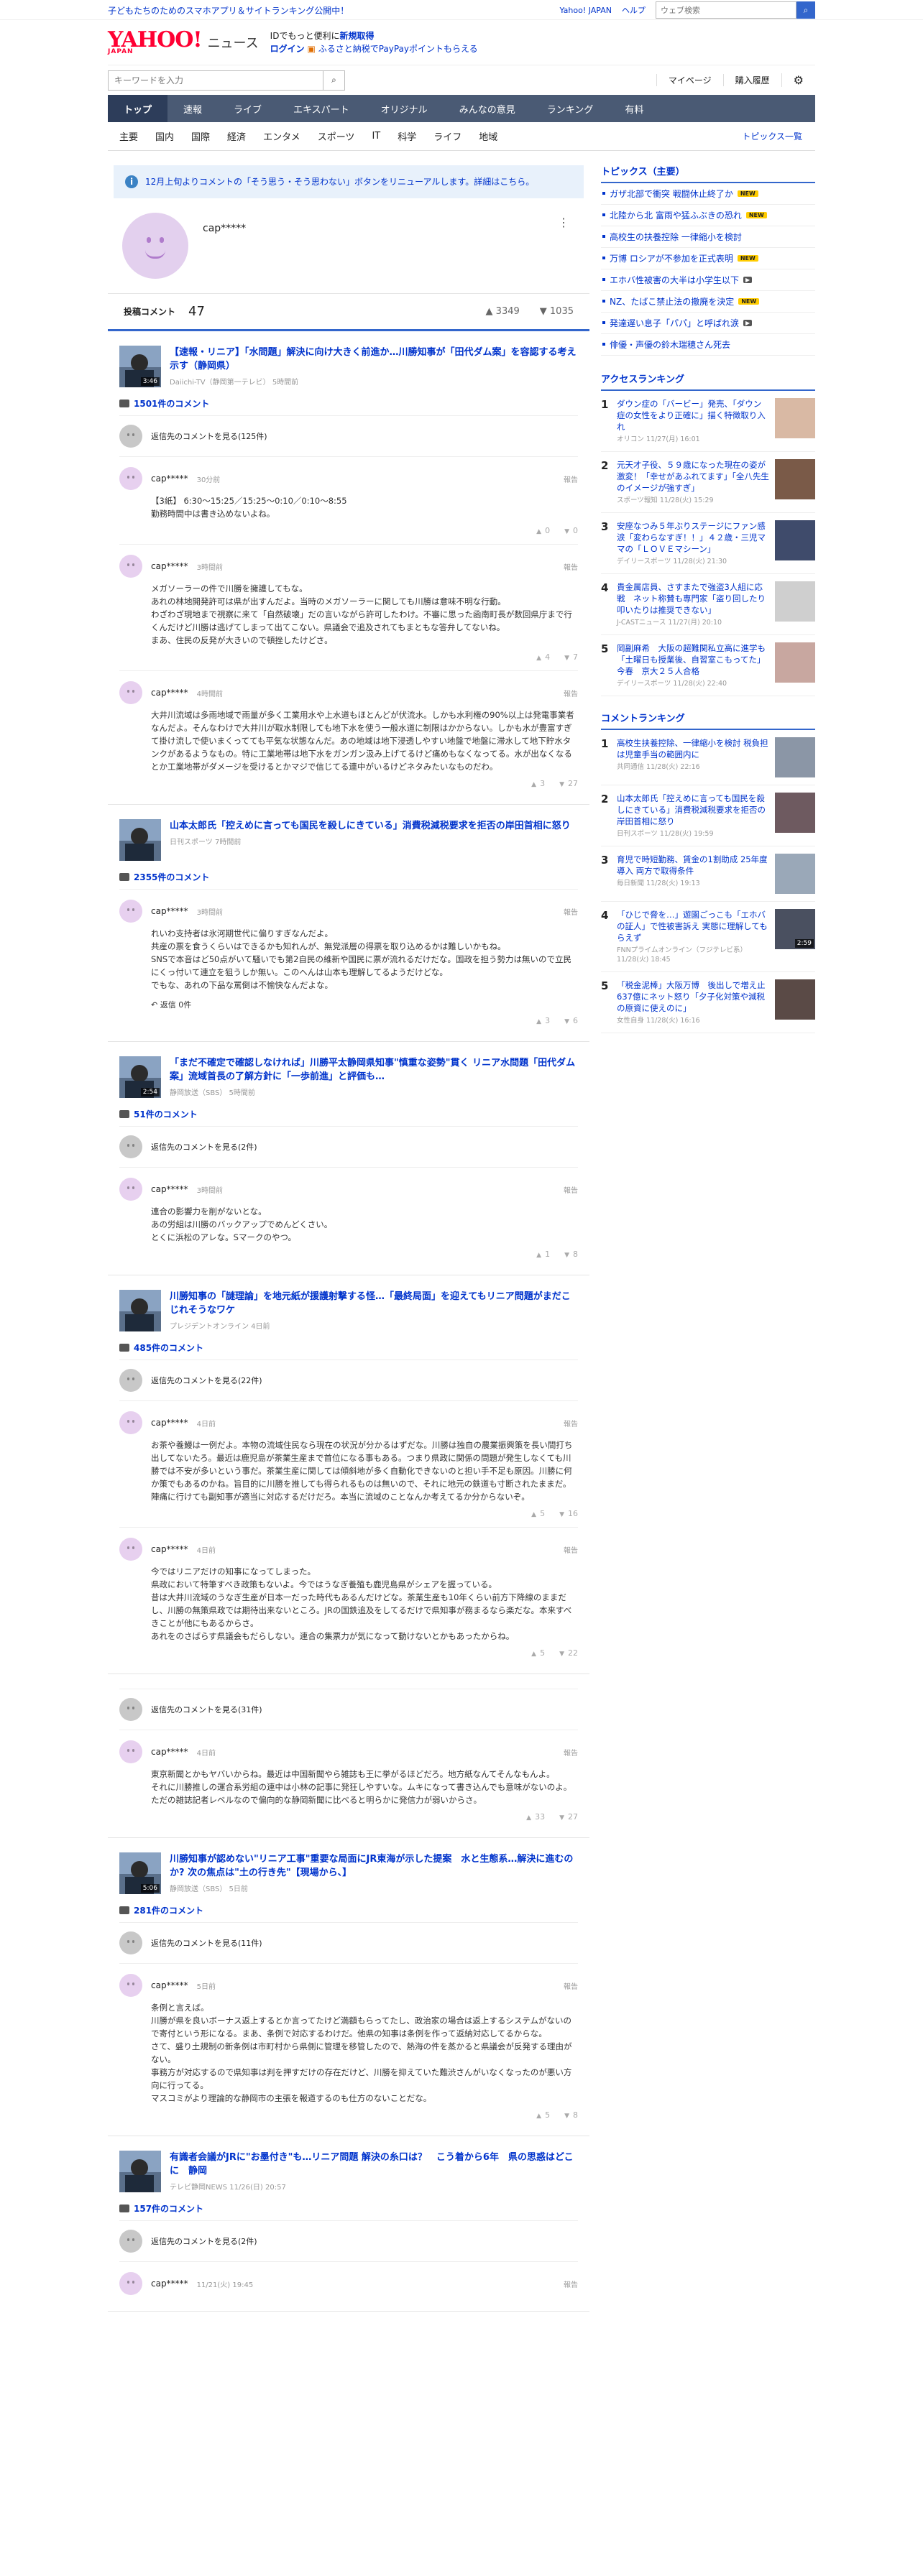 This screenshot has height=2576, width=923. What do you see at coordinates (201, 136) in the screenshot?
I see `cat-world: 国際` at bounding box center [201, 136].